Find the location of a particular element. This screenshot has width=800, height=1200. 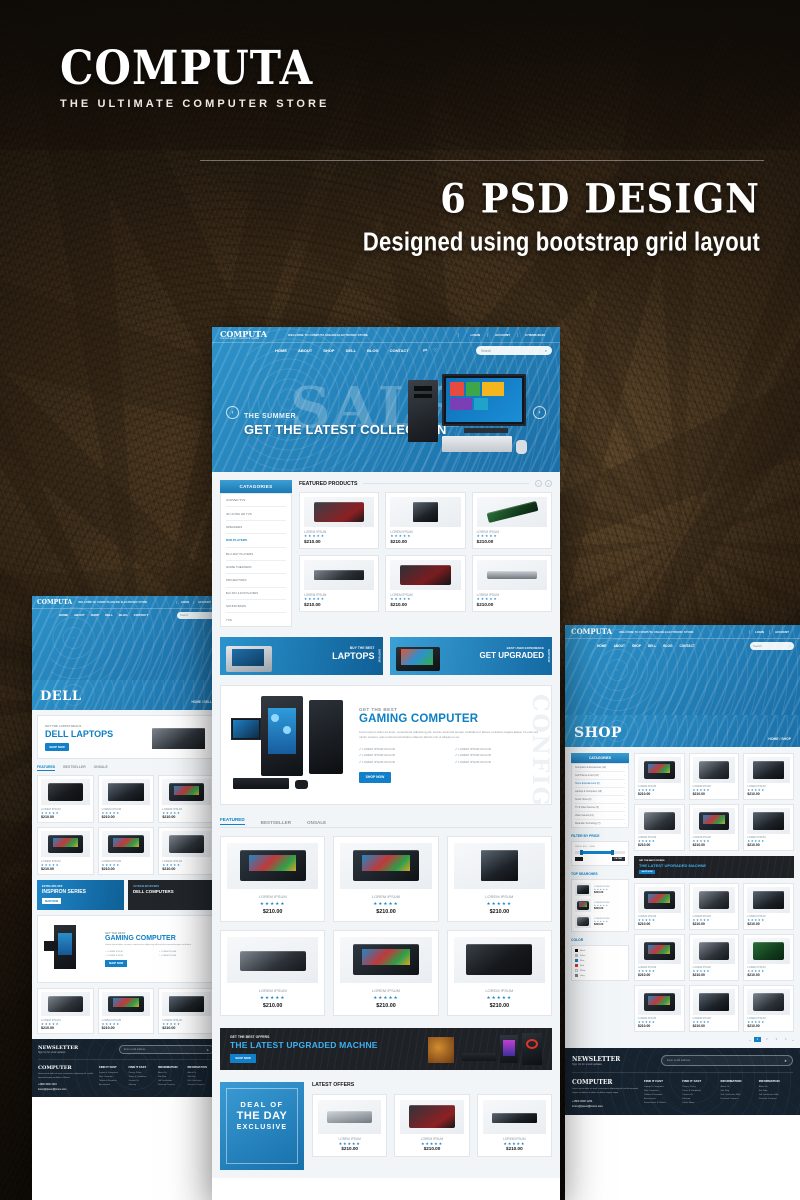

footer-link: Privacy Policy is located at coordinates (699, 1087).